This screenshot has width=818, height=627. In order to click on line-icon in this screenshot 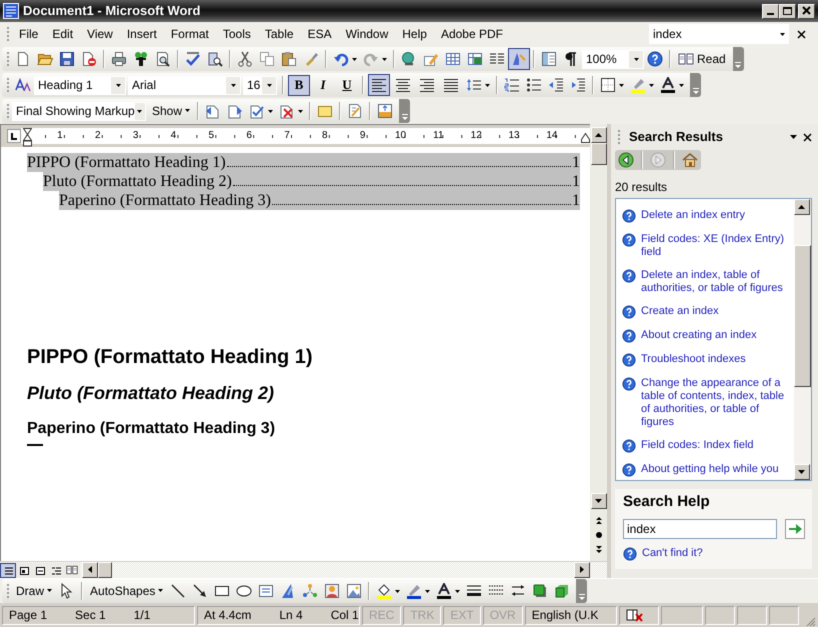, I will do `click(178, 591)`.